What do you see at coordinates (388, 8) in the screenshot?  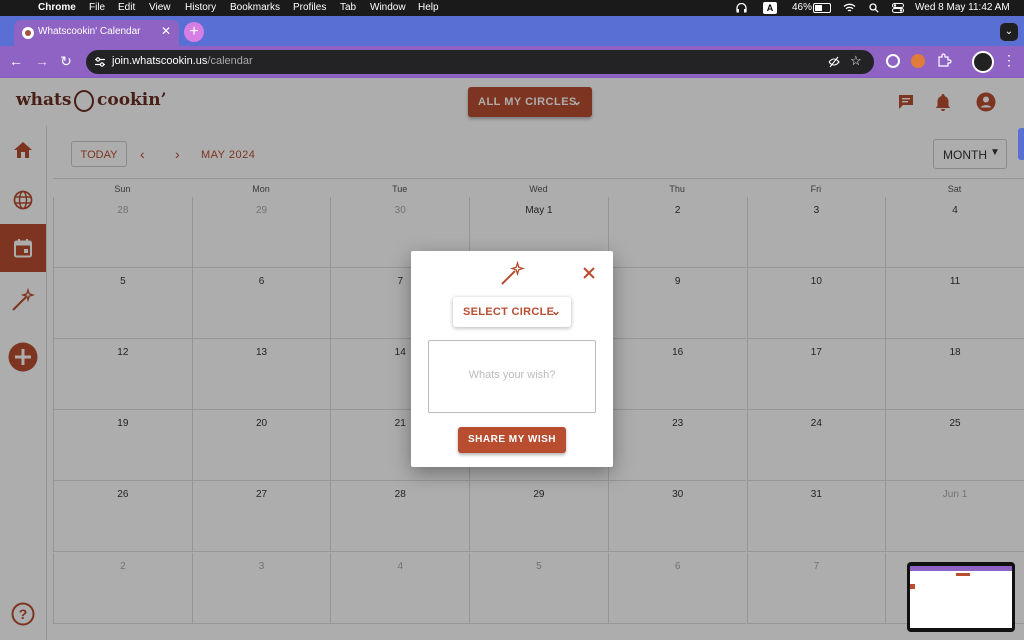 I see `menu-window: Window` at bounding box center [388, 8].